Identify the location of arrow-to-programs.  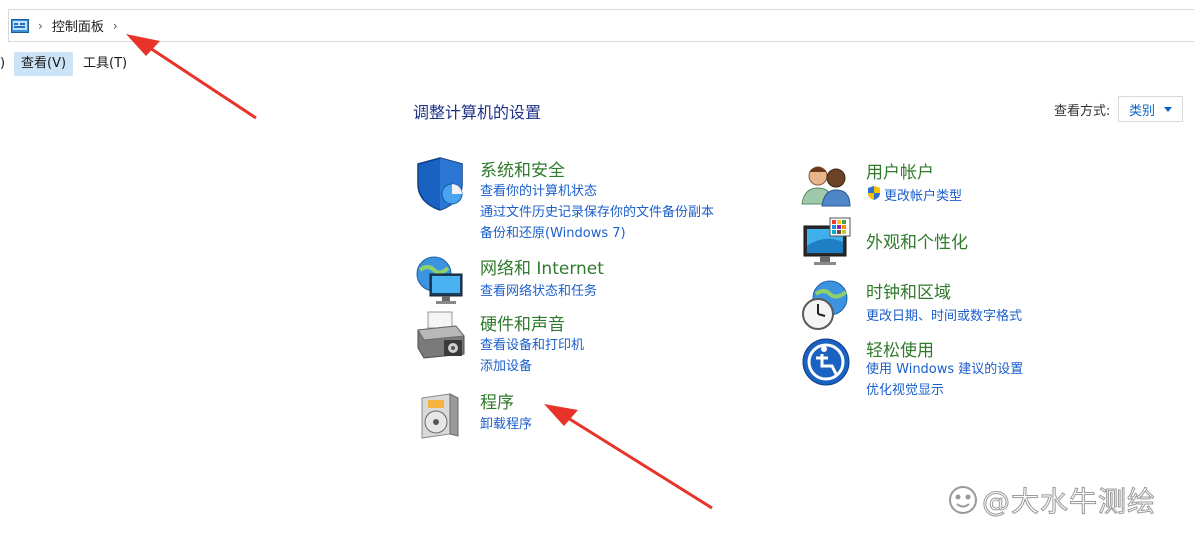
(628, 457).